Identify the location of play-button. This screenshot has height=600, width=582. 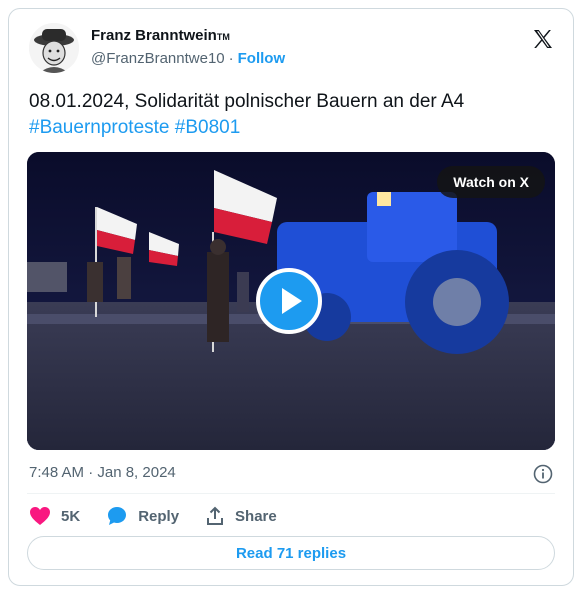
(289, 301).